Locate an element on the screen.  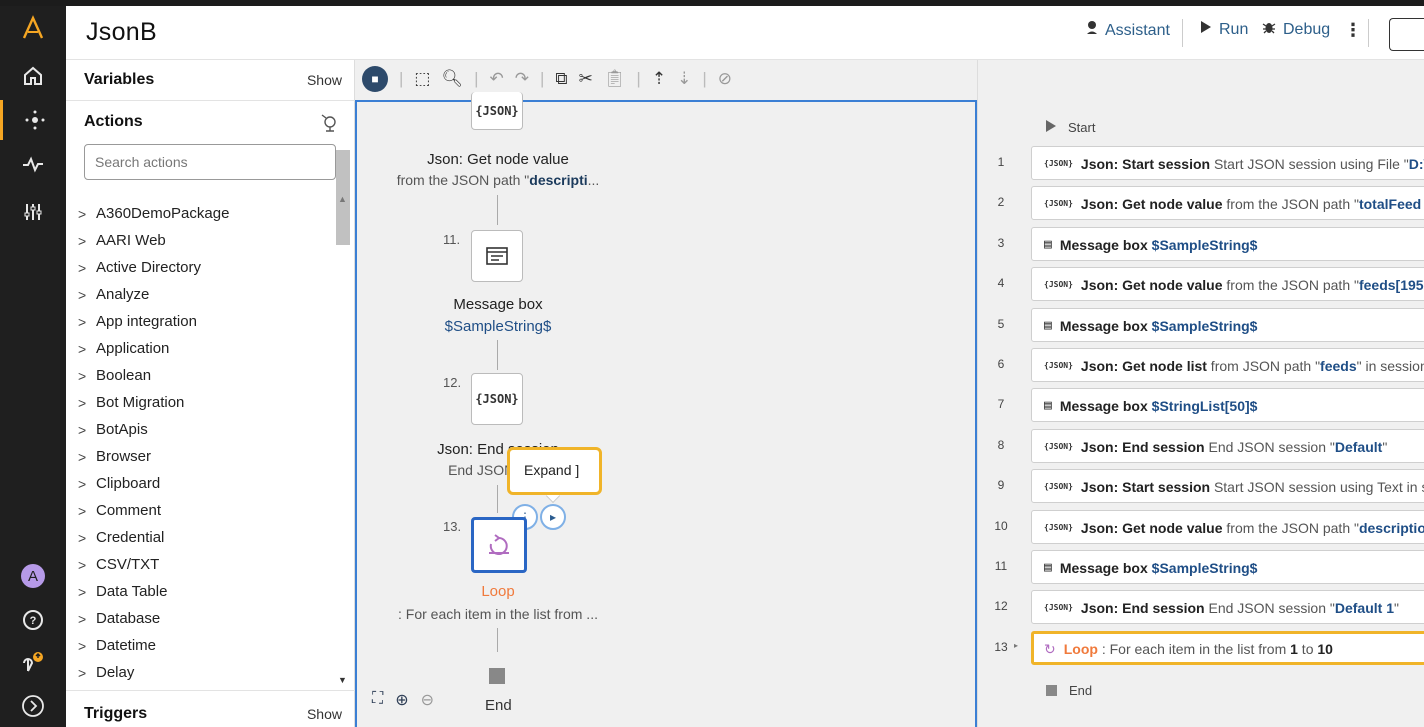
undo-icon: ↶ is located at coordinates (497, 79).